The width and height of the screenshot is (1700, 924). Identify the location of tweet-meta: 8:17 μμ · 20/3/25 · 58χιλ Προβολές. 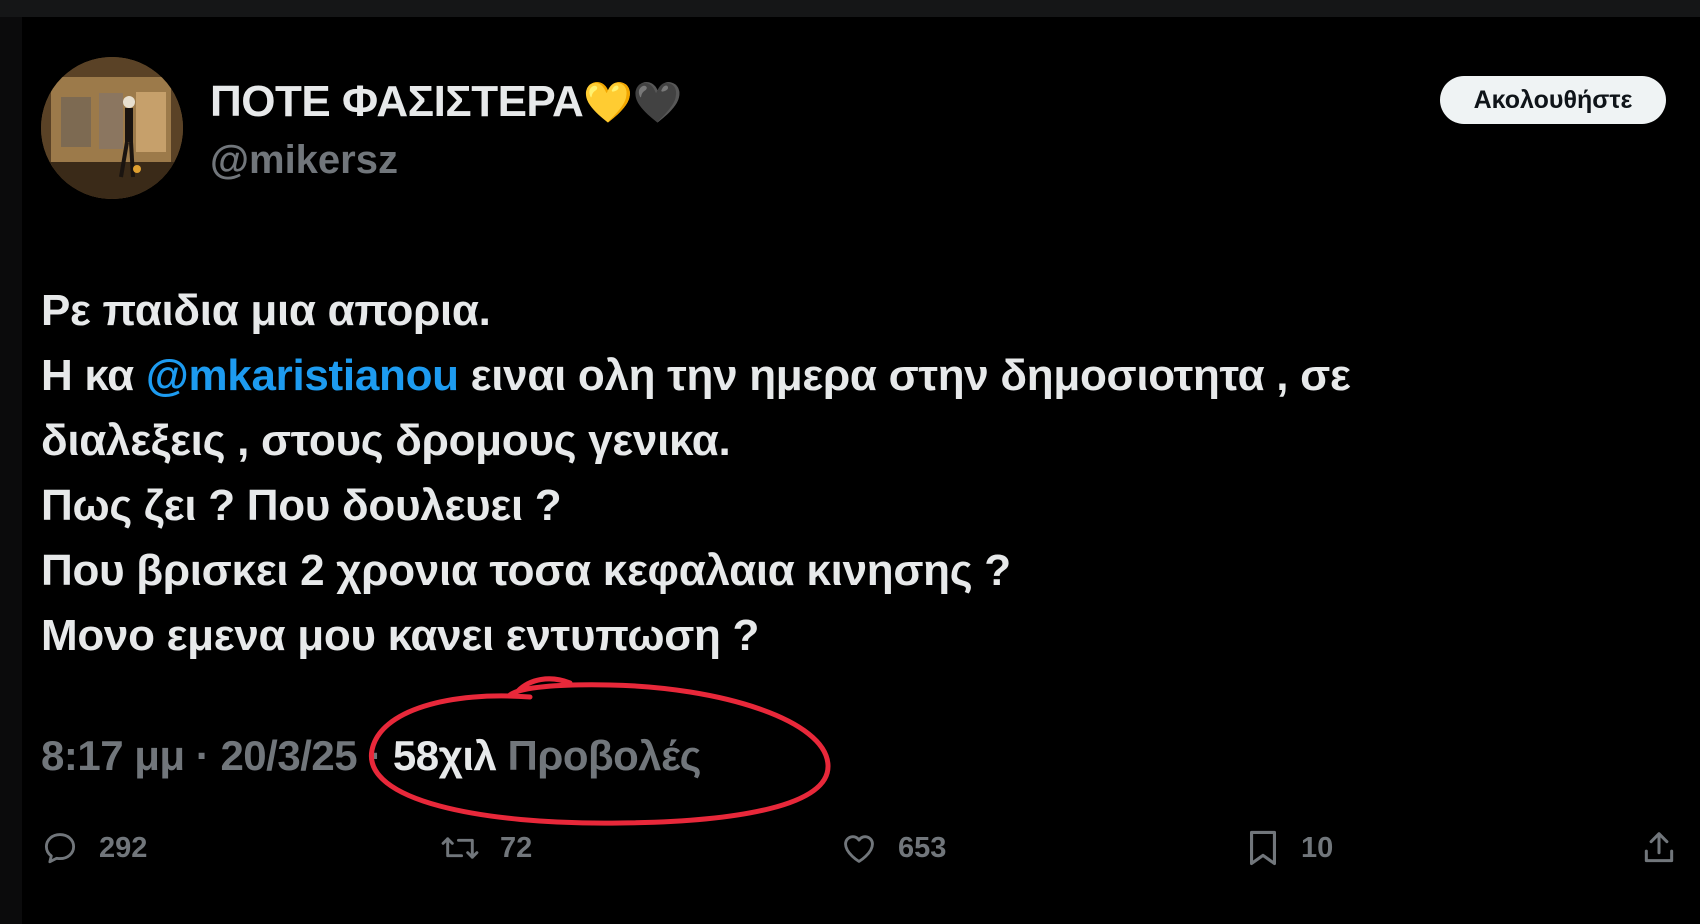
(371, 756).